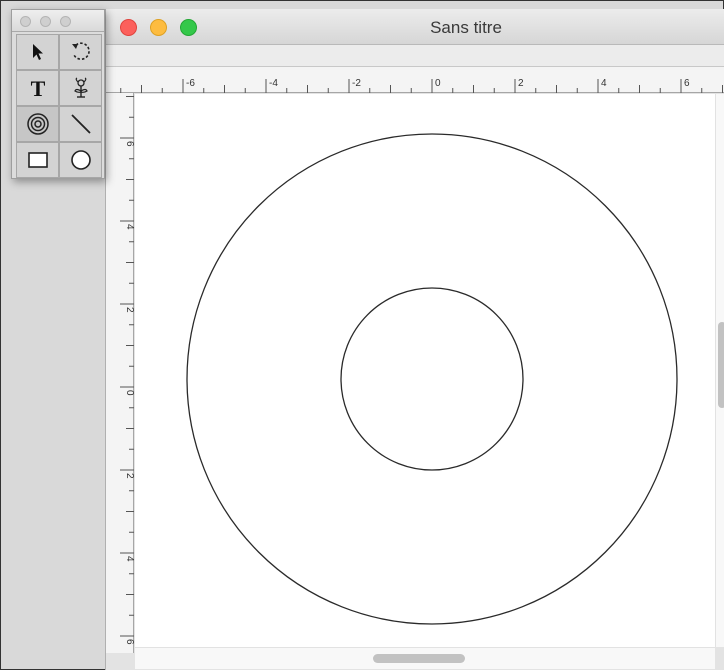 The image size is (724, 670). I want to click on tool-palette: T, so click(58, 94).